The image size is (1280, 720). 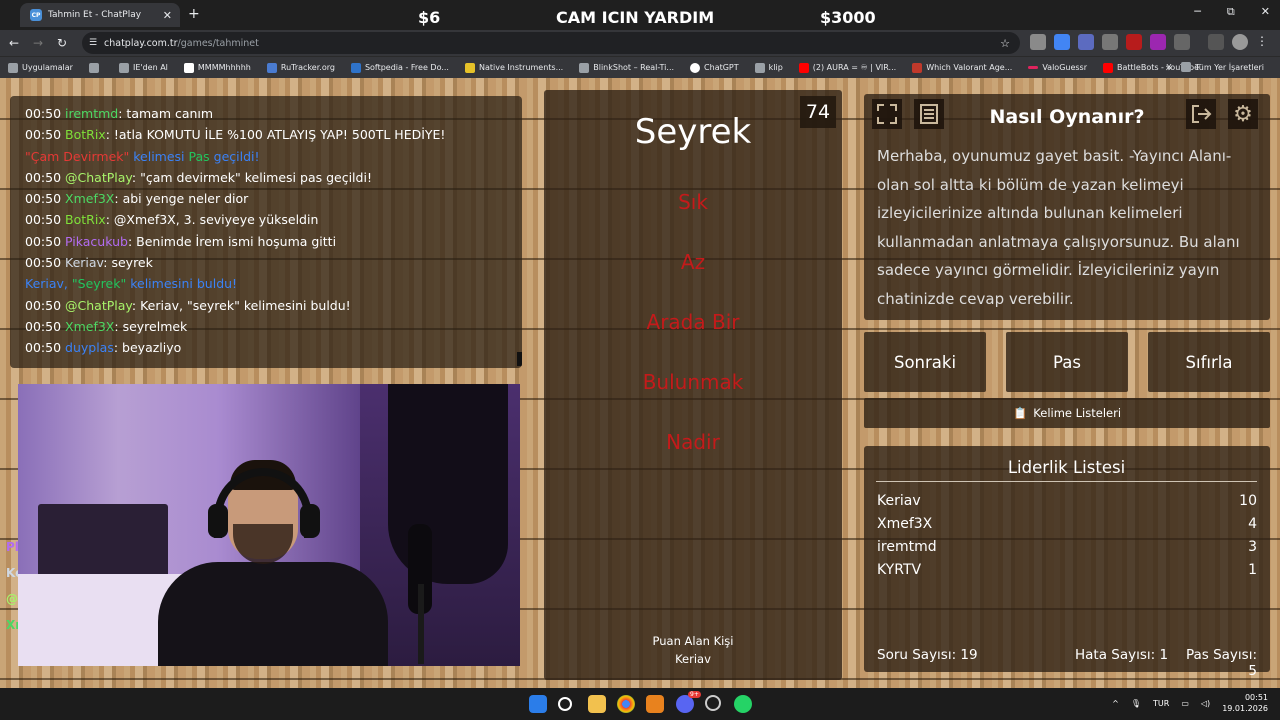 I want to click on exit-icon, so click(x=1201, y=114).